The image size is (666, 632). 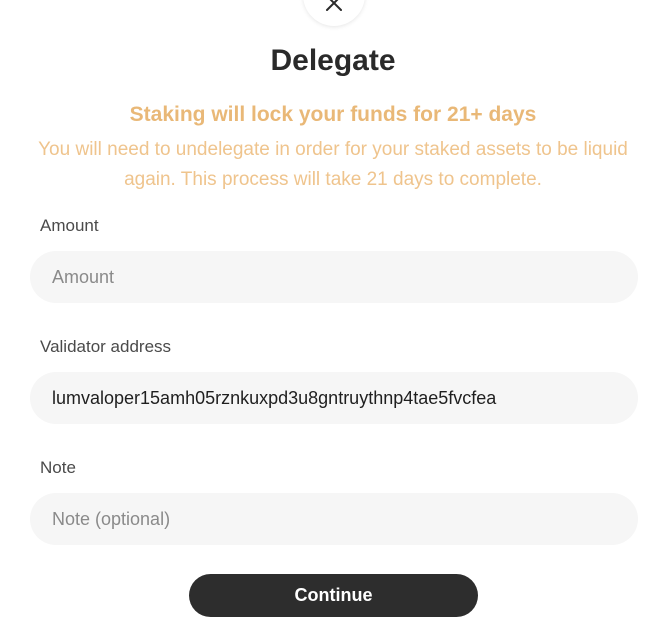 I want to click on amount-label: Amount, so click(x=69, y=225).